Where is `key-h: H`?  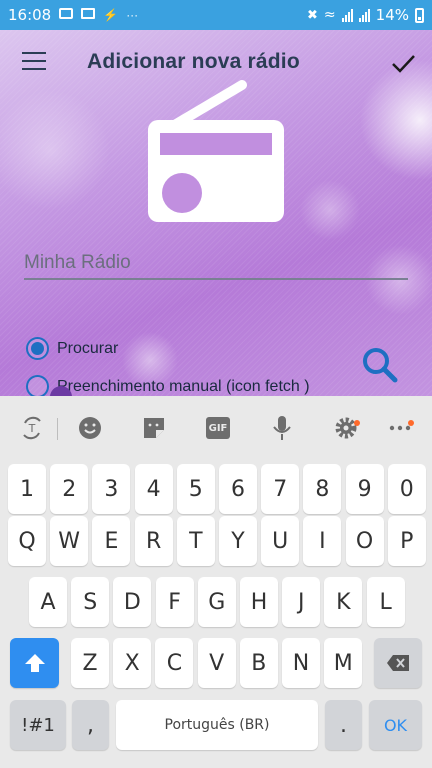
key-h: H is located at coordinates (259, 602).